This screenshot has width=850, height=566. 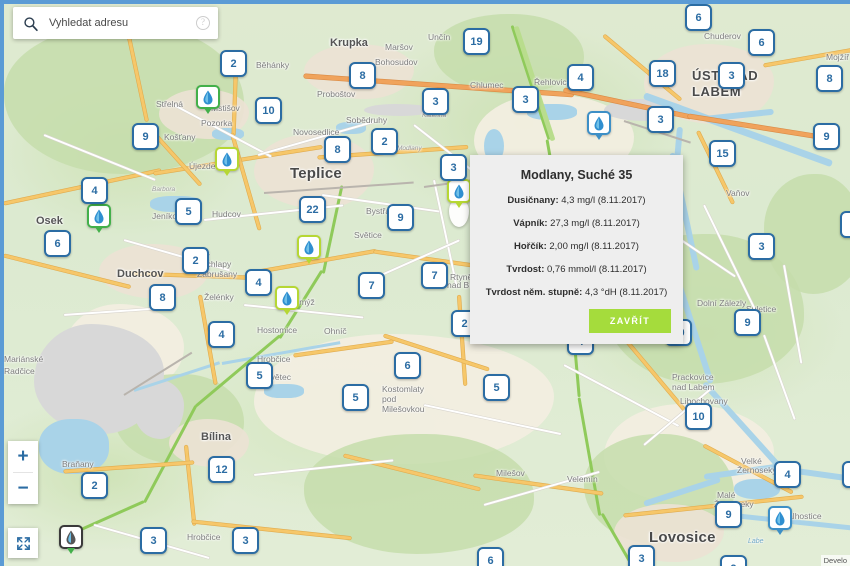 What do you see at coordinates (525, 269) in the screenshot?
I see `popup-measurement-label: Tvrdost:` at bounding box center [525, 269].